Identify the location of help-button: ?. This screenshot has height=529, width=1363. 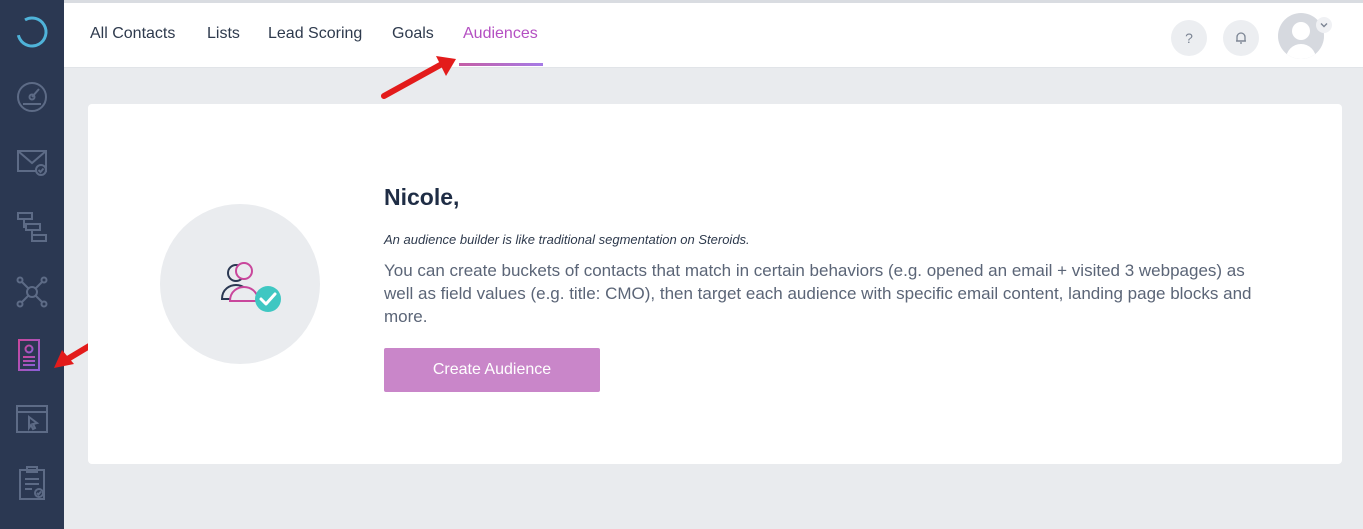
(1189, 38).